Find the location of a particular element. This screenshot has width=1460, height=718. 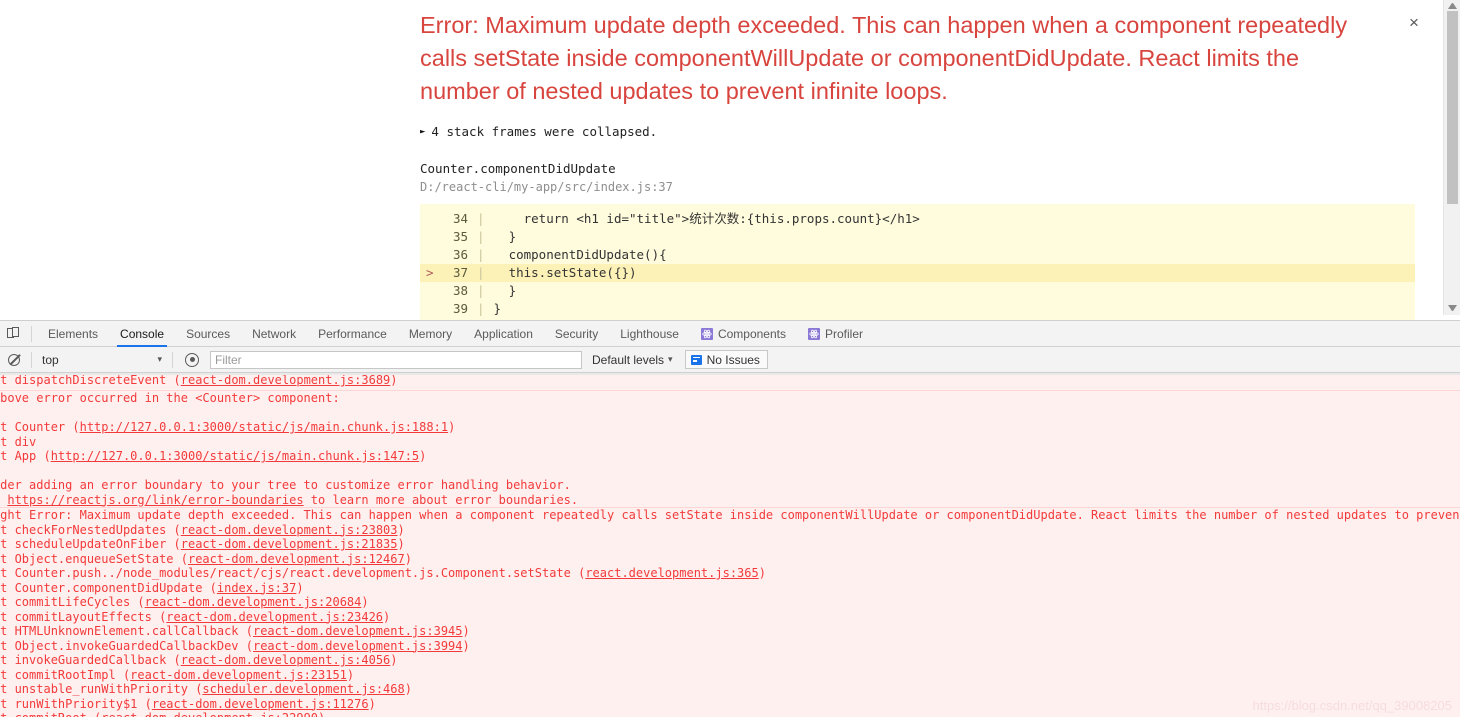

tab-profiler: Profiler is located at coordinates (835, 334).